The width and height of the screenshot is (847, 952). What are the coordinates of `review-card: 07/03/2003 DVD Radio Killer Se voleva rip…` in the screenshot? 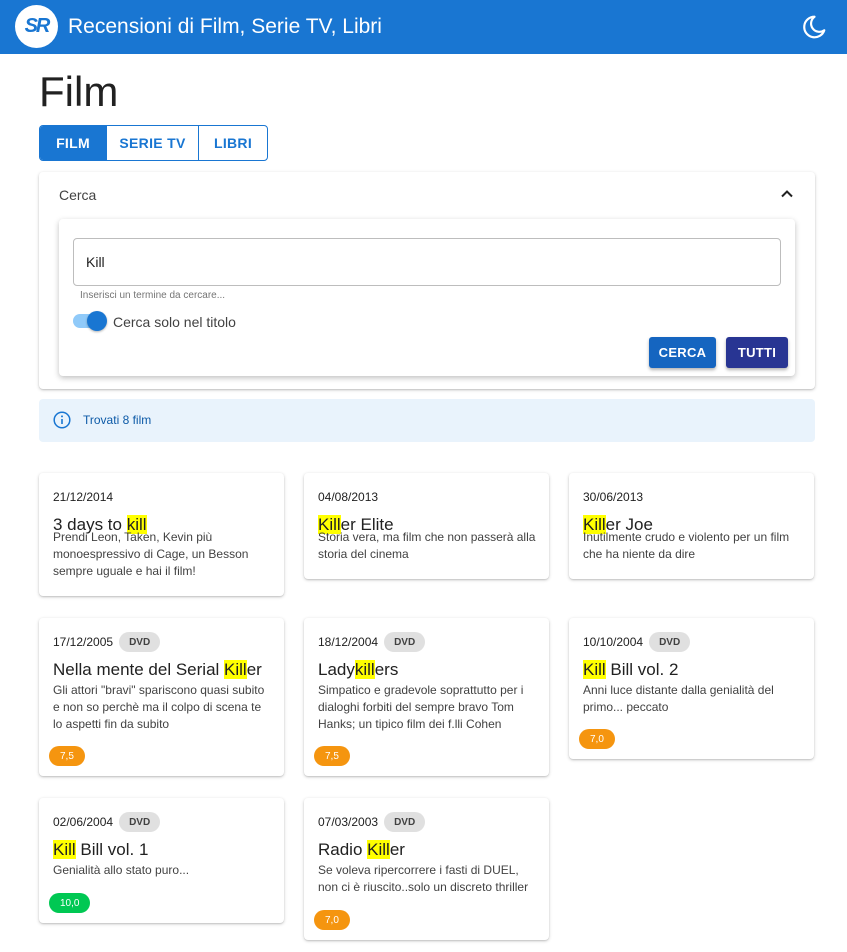 It's located at (426, 869).